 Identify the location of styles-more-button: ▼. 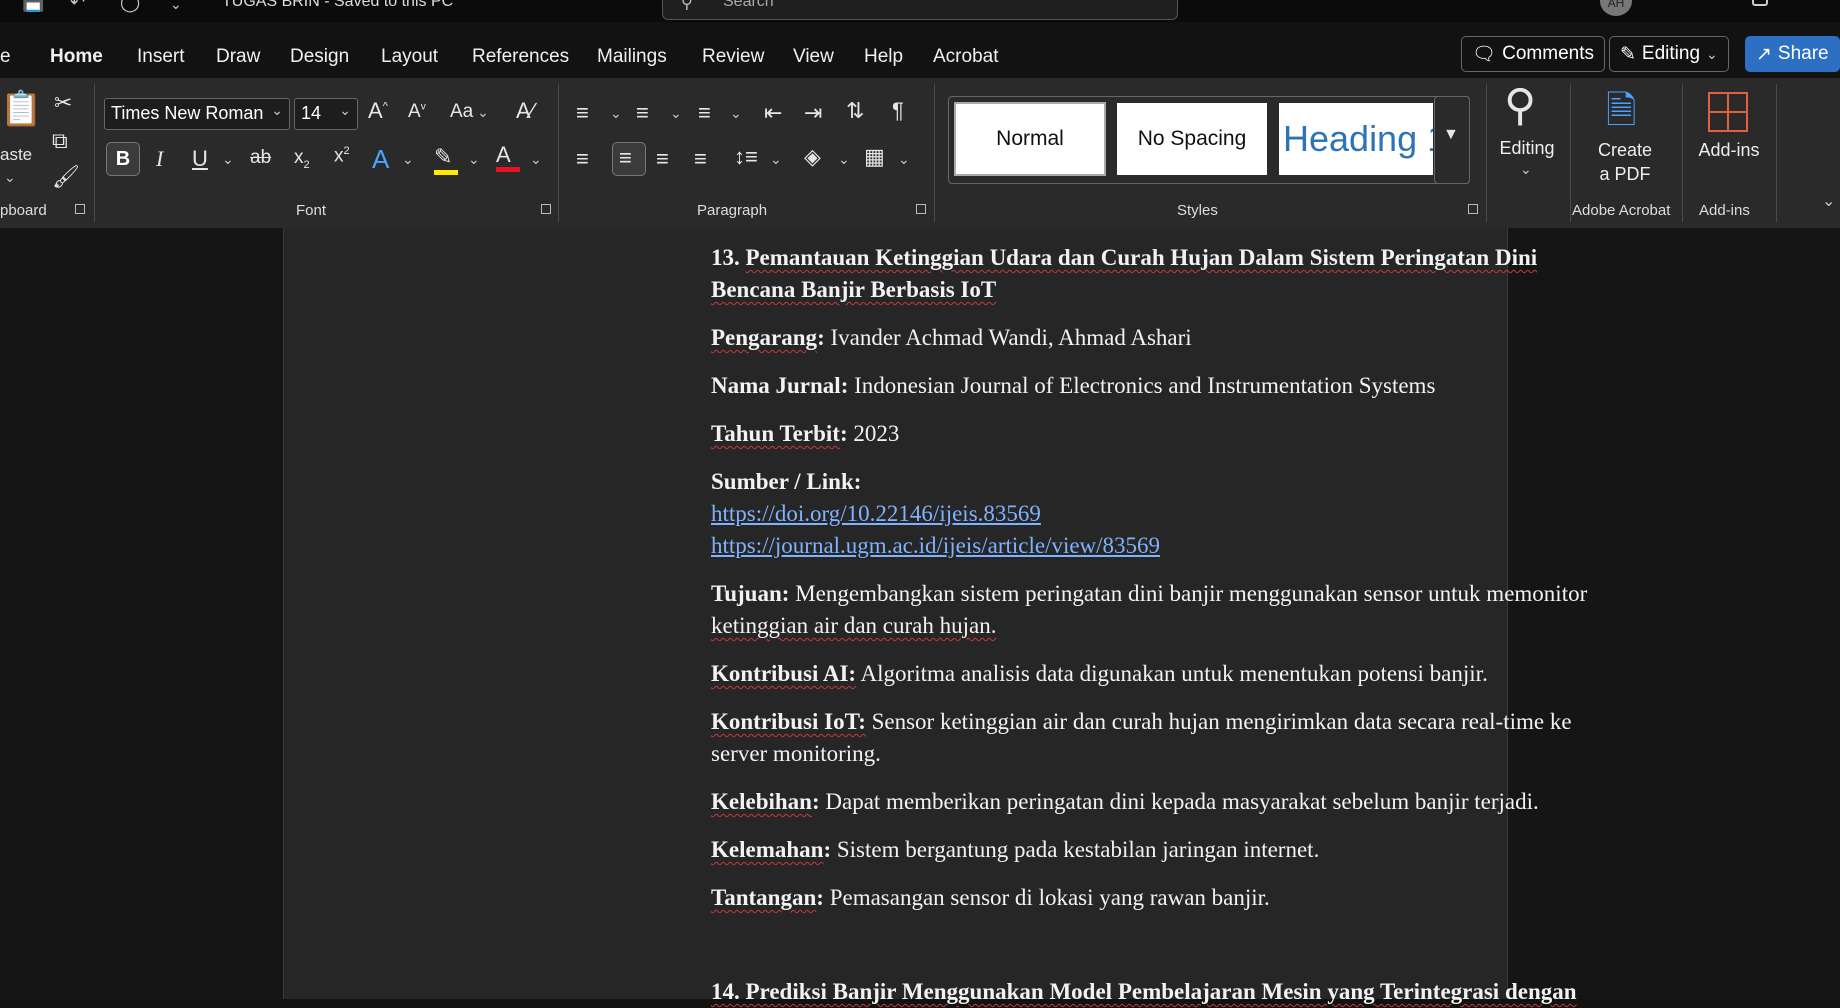
(1452, 140).